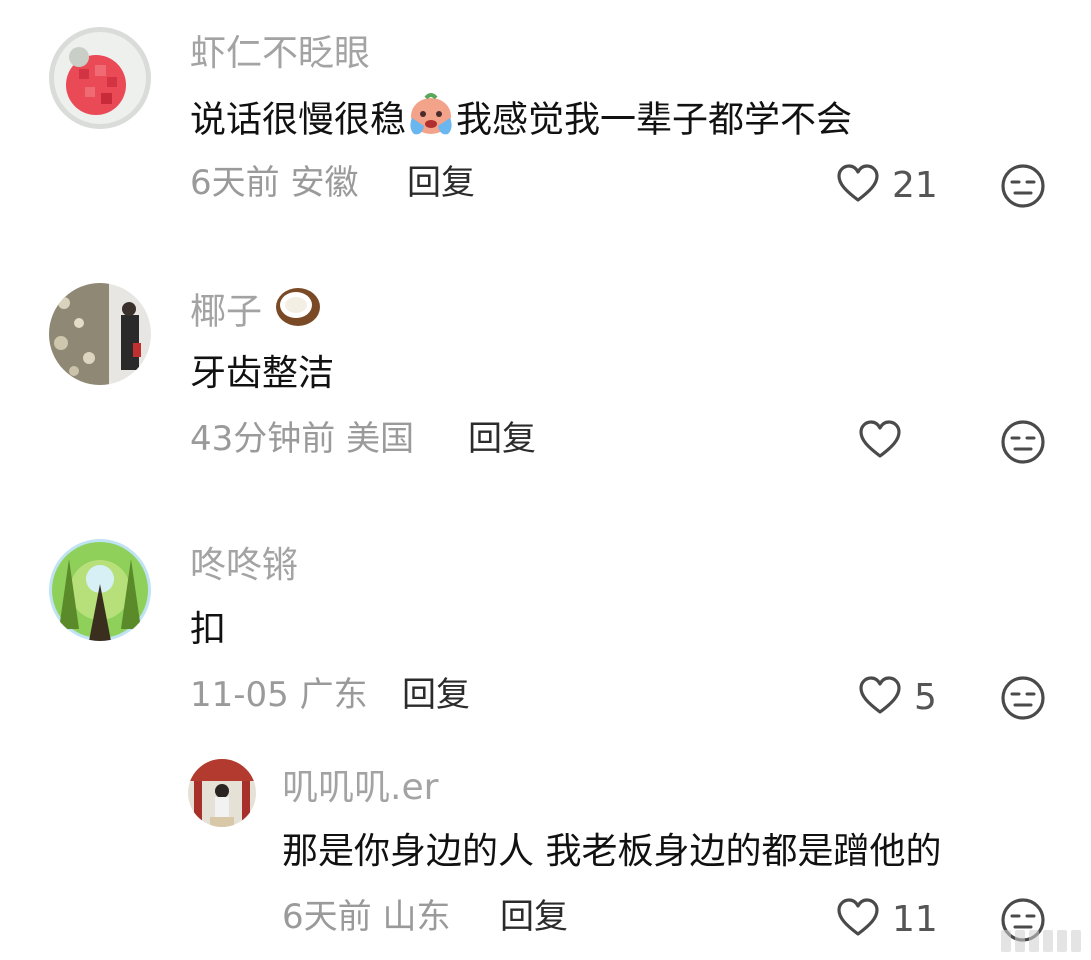  Describe the element at coordinates (887, 186) in the screenshot. I see `like-button: 21` at that location.